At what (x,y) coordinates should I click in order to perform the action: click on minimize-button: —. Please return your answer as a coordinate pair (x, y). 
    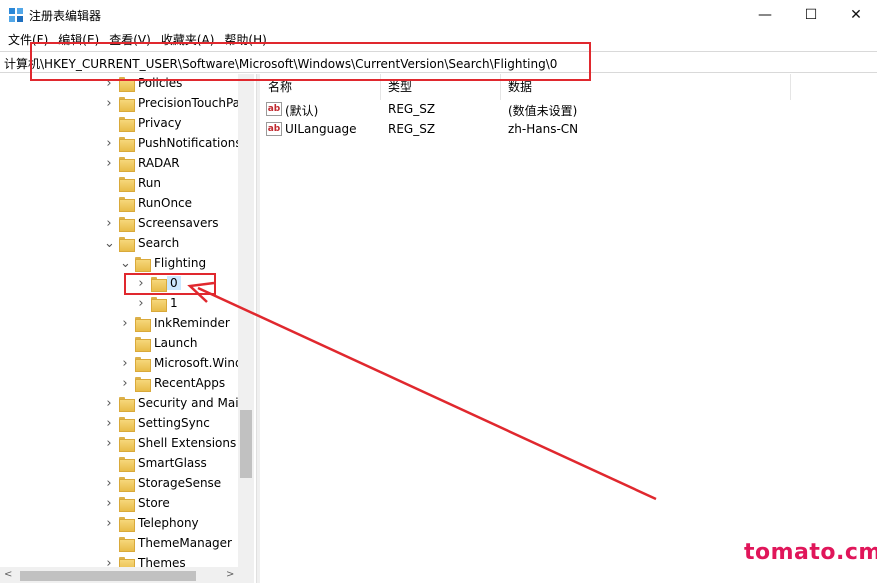
    Looking at the image, I should click on (765, 15).